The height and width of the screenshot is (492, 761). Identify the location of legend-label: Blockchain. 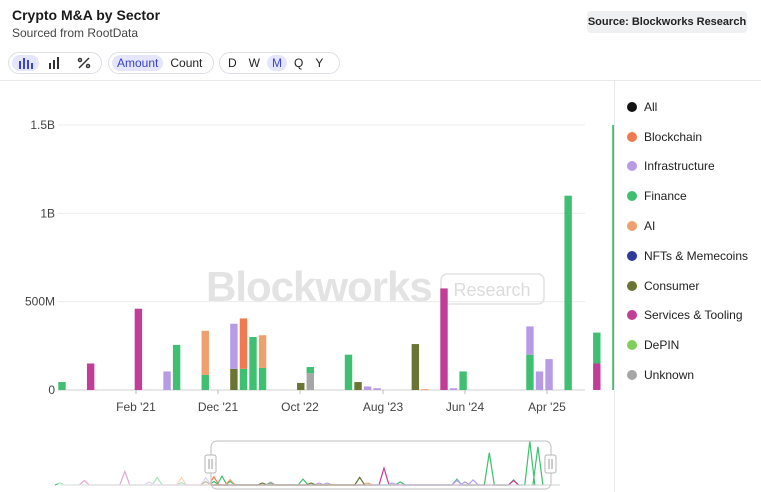
(673, 136).